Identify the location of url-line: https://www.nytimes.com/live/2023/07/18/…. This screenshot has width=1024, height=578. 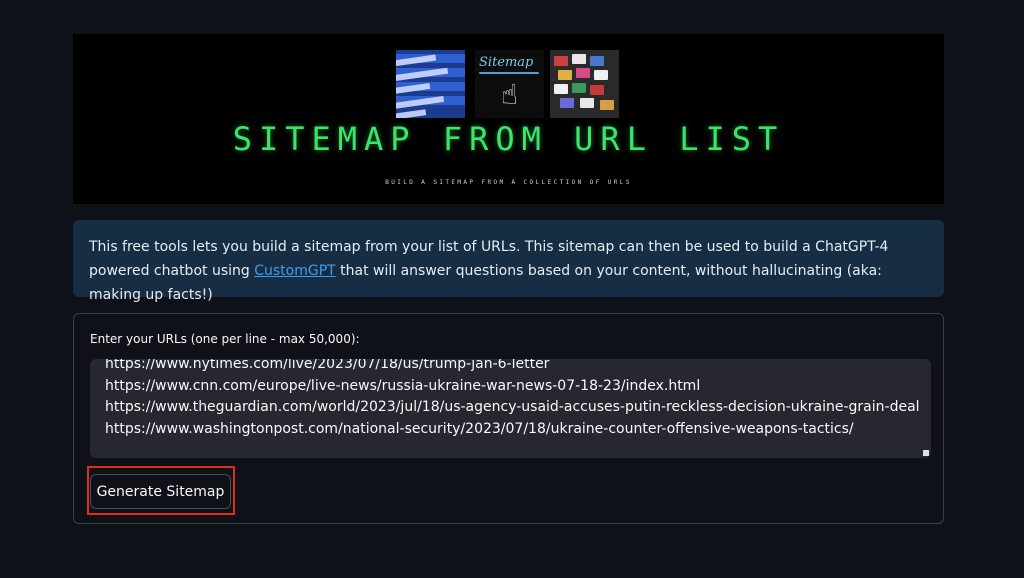
(327, 365).